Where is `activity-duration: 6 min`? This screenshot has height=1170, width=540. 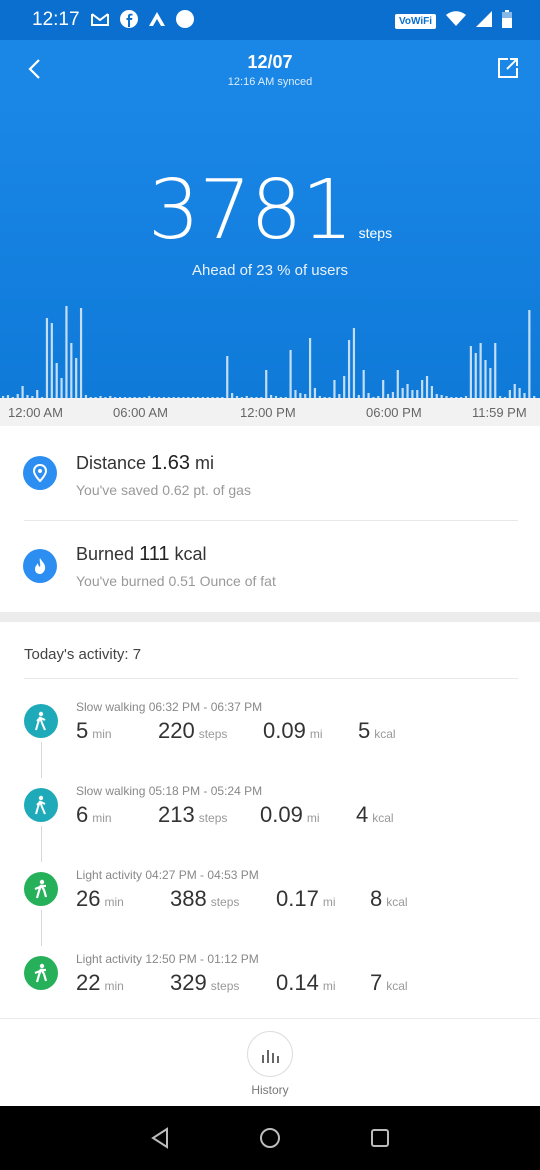
activity-duration: 6 min is located at coordinates (94, 814).